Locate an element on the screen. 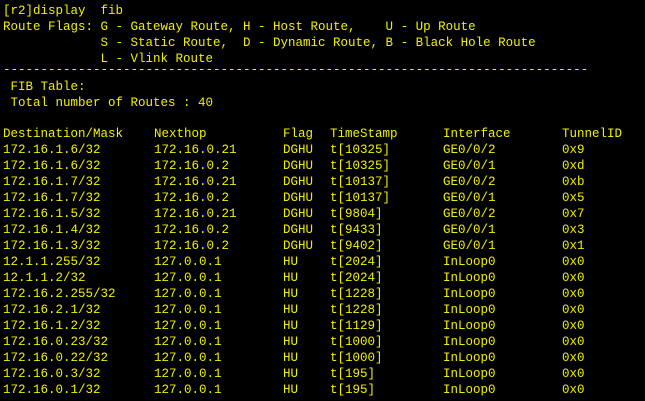 The image size is (645, 401). cell-destination: 172.16.1.5/32 is located at coordinates (52, 214).